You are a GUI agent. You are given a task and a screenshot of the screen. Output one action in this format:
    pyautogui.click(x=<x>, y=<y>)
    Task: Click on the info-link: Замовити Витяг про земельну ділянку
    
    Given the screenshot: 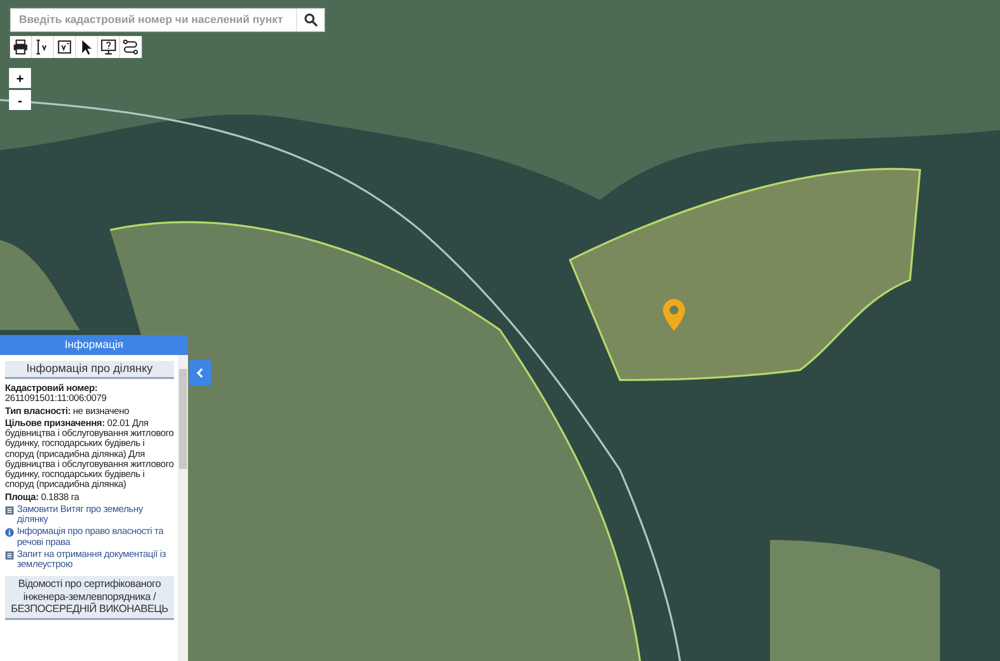 What is the action you would take?
    pyautogui.click(x=95, y=515)
    